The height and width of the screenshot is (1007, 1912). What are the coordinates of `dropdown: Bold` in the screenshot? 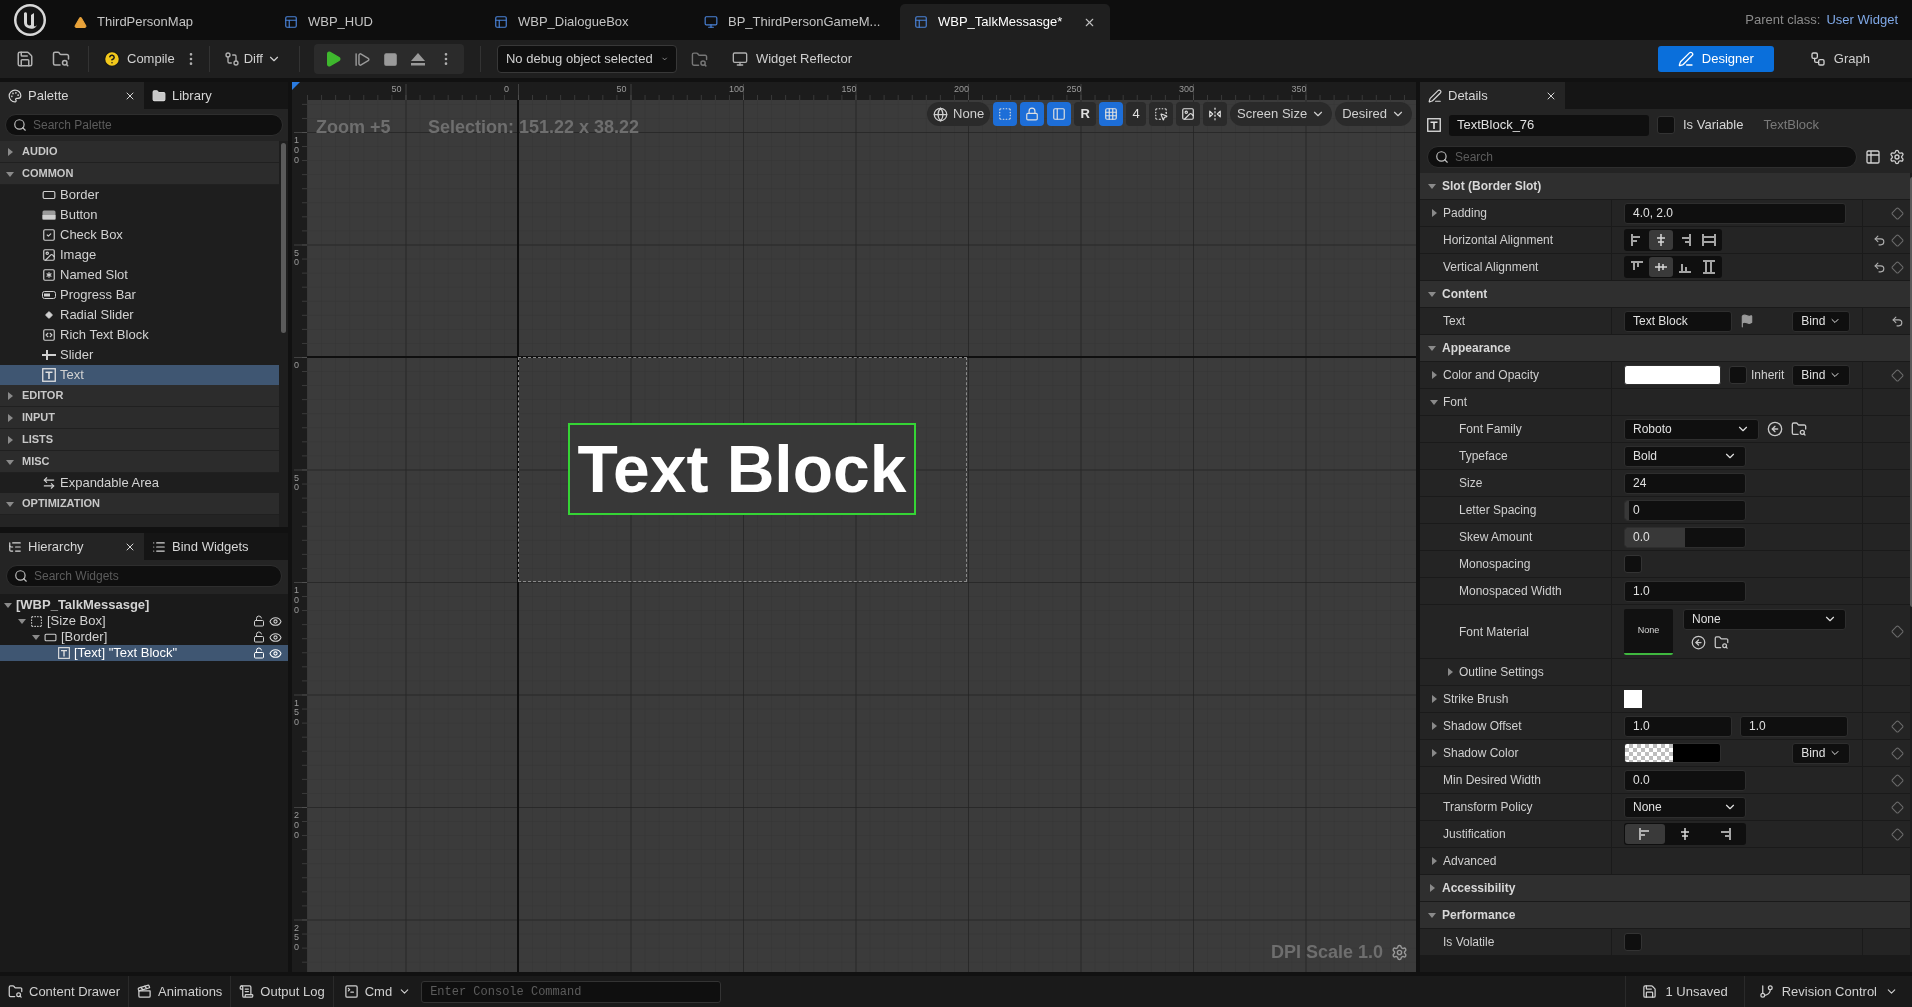 It's located at (1685, 456).